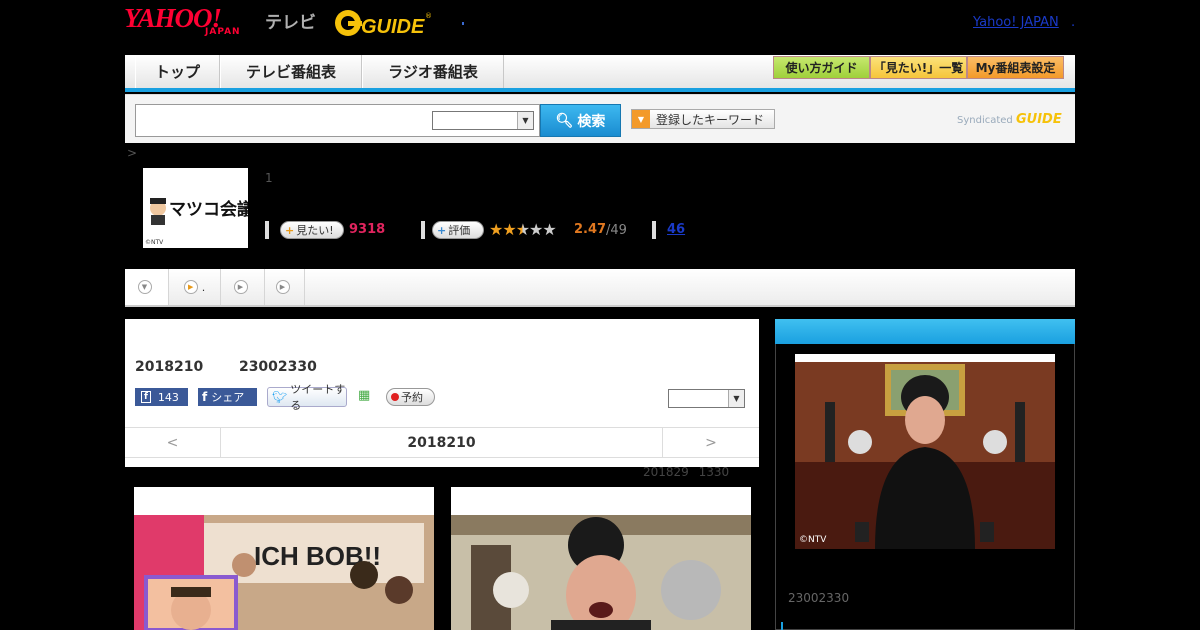 The width and height of the screenshot is (1200, 630). I want to click on registered-keywords-button: ▼ 登録したキーワード, so click(703, 119).